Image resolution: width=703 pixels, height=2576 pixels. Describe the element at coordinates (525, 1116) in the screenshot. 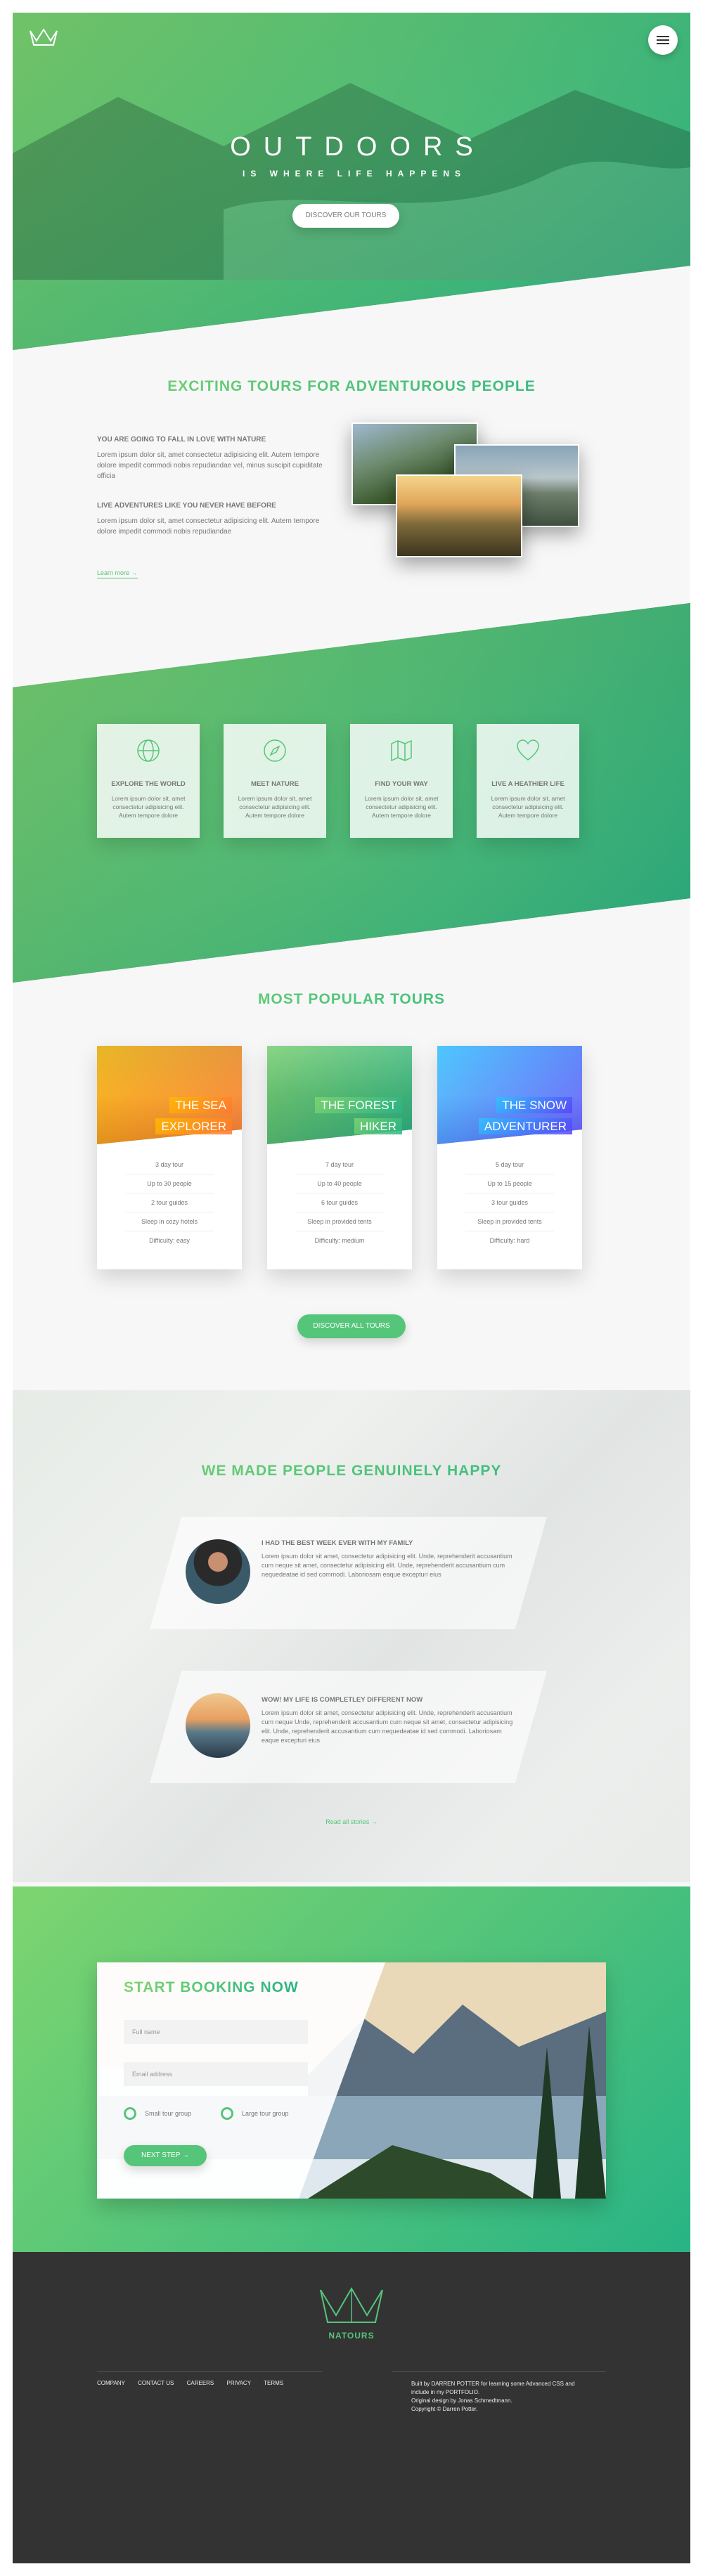

I see `tour-card-heading: THE SNOW ADVENTURER` at that location.